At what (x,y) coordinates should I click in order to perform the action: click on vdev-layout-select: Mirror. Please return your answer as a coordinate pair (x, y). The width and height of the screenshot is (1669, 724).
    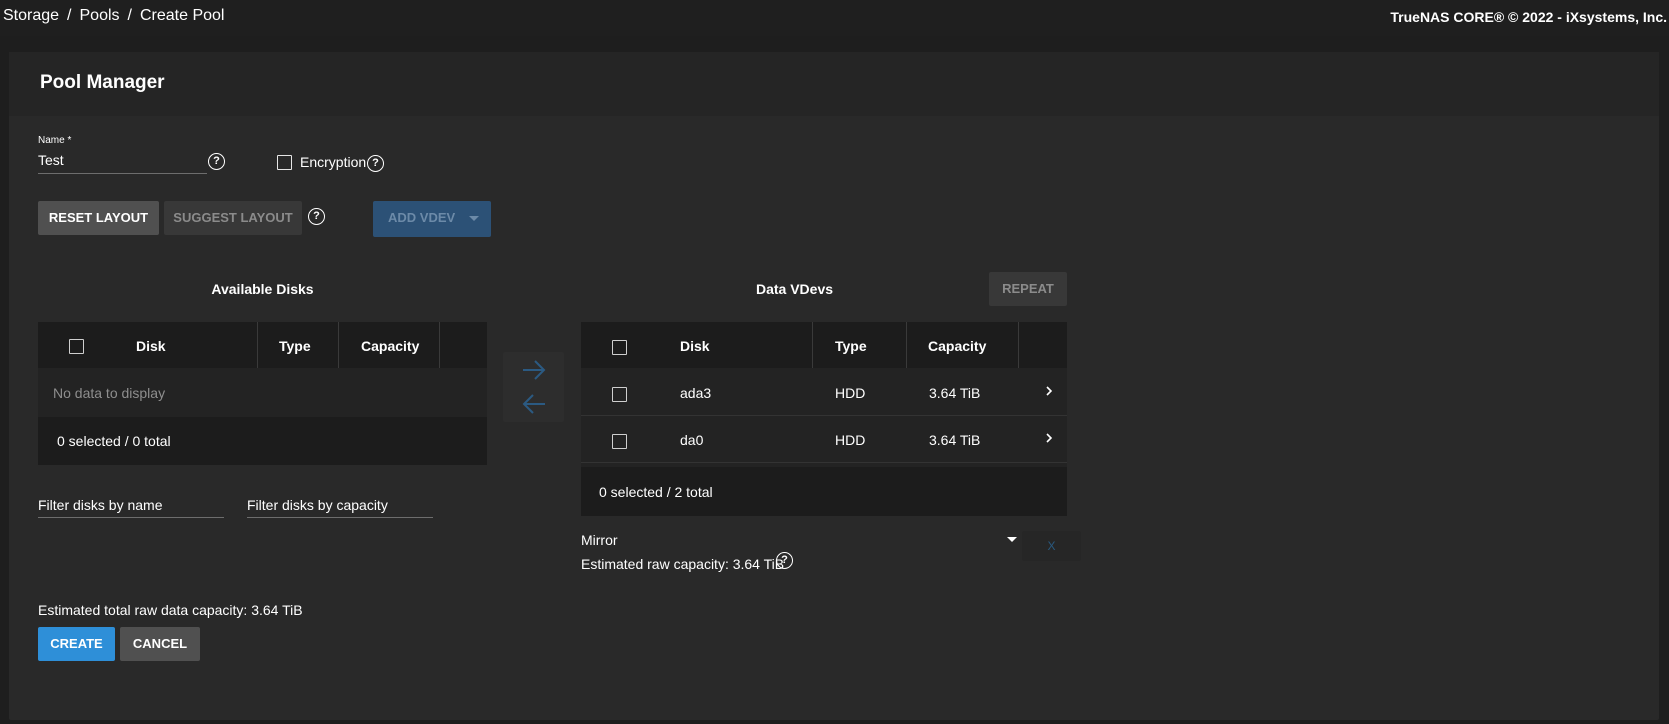
    Looking at the image, I should click on (599, 540).